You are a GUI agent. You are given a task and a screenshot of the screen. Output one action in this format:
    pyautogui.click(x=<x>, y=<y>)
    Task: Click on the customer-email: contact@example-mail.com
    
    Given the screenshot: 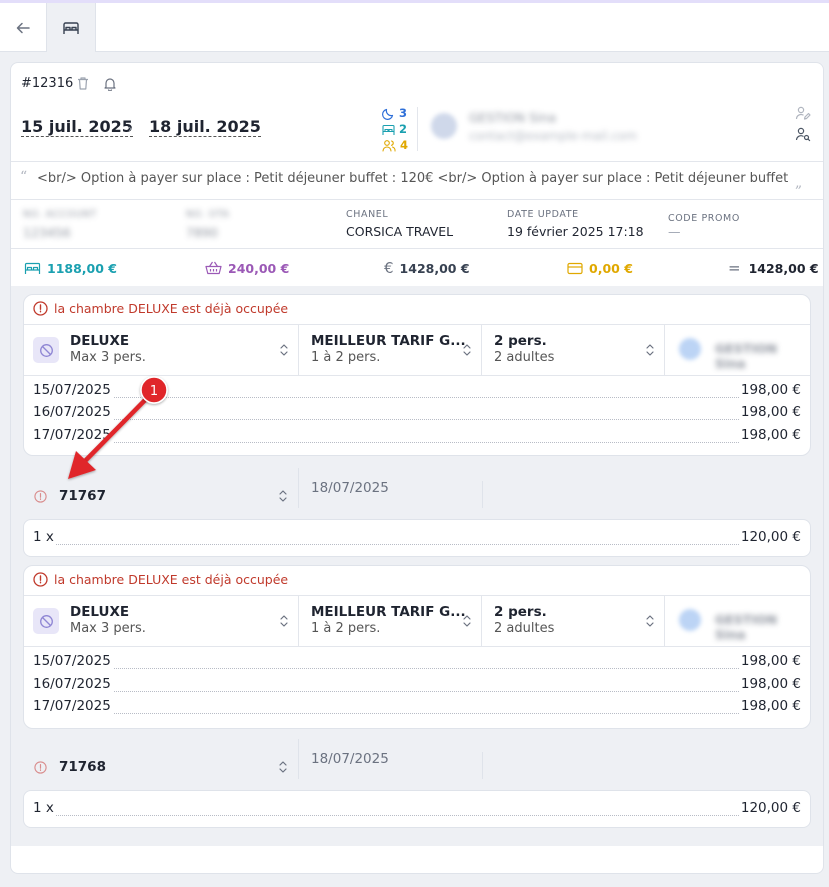 What is the action you would take?
    pyautogui.click(x=553, y=136)
    